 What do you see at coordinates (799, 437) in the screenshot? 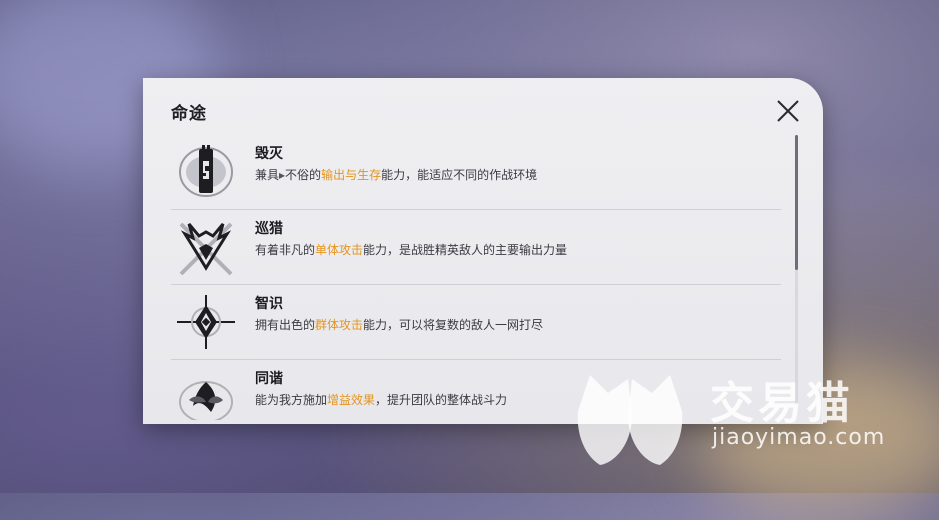
I see `watermark-url: jiaoyimao.com` at bounding box center [799, 437].